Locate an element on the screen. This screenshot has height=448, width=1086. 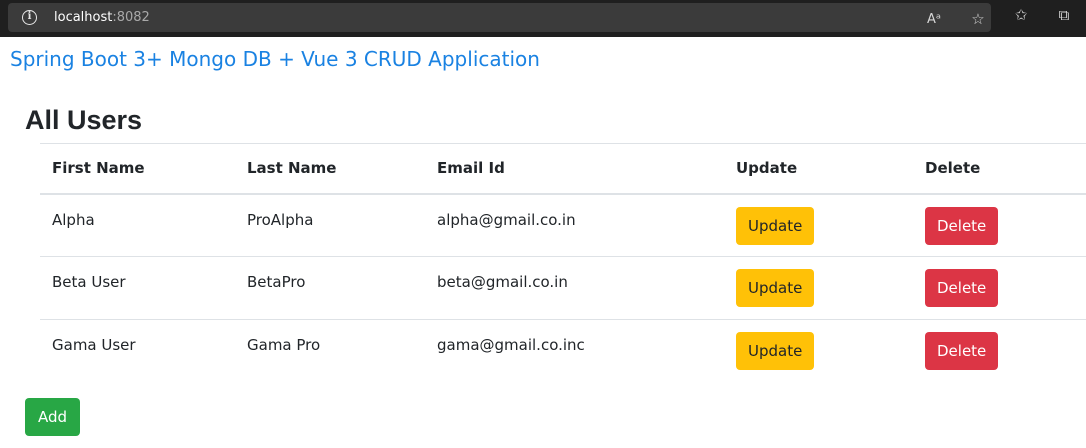
header-update: Update is located at coordinates (818, 169).